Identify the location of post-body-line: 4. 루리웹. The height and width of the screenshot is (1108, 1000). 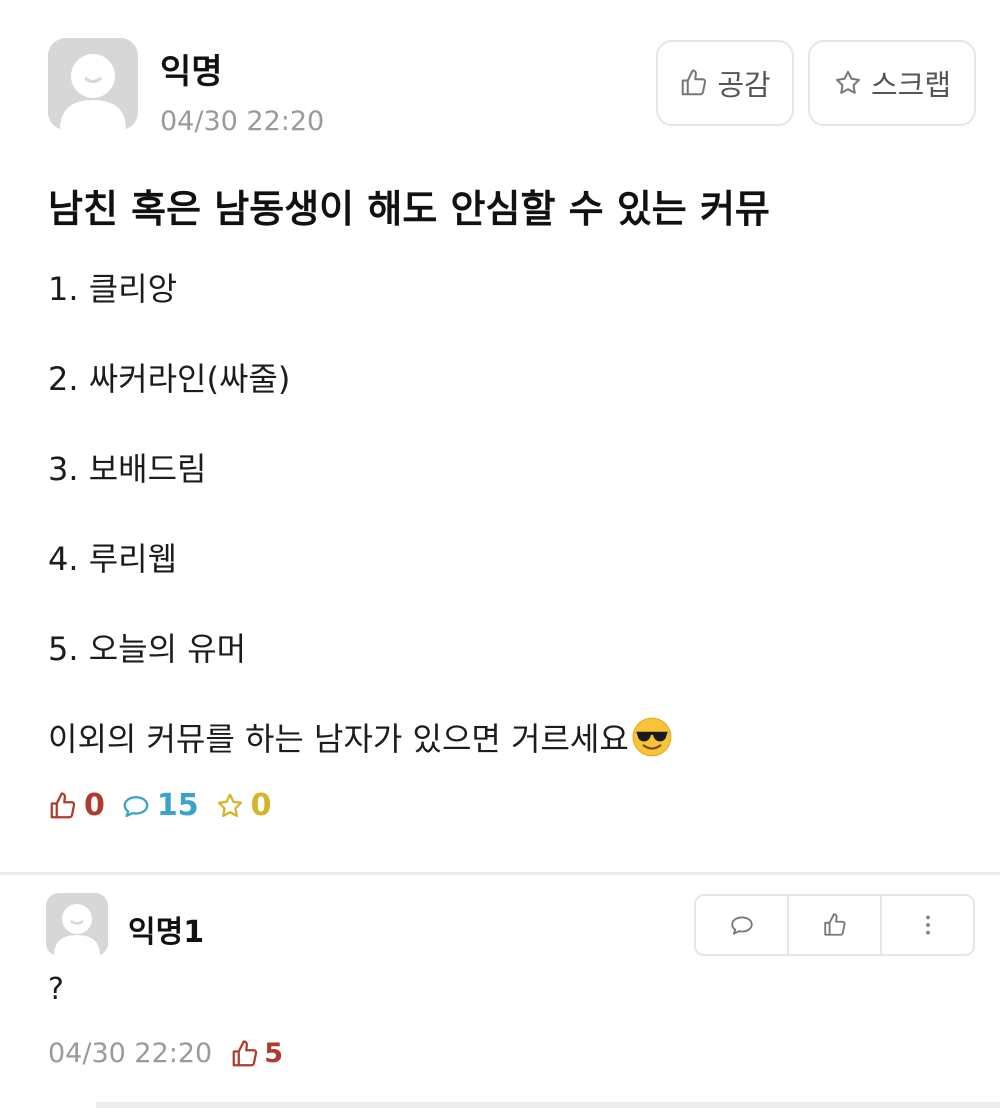
(113, 559).